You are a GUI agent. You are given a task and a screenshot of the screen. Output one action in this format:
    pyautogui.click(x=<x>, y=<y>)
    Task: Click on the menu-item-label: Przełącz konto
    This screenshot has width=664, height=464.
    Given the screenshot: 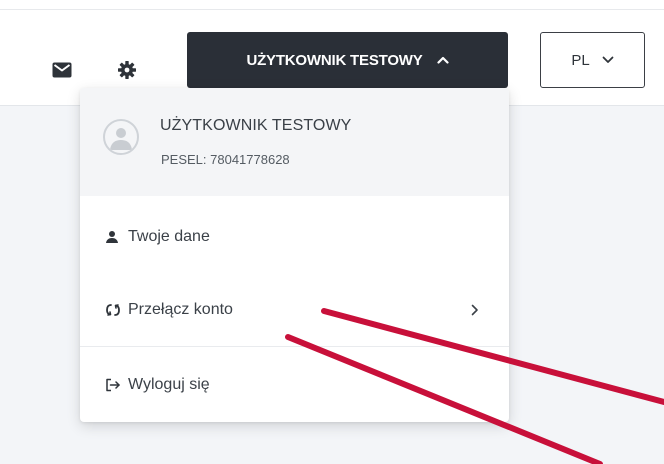 What is the action you would take?
    pyautogui.click(x=180, y=309)
    